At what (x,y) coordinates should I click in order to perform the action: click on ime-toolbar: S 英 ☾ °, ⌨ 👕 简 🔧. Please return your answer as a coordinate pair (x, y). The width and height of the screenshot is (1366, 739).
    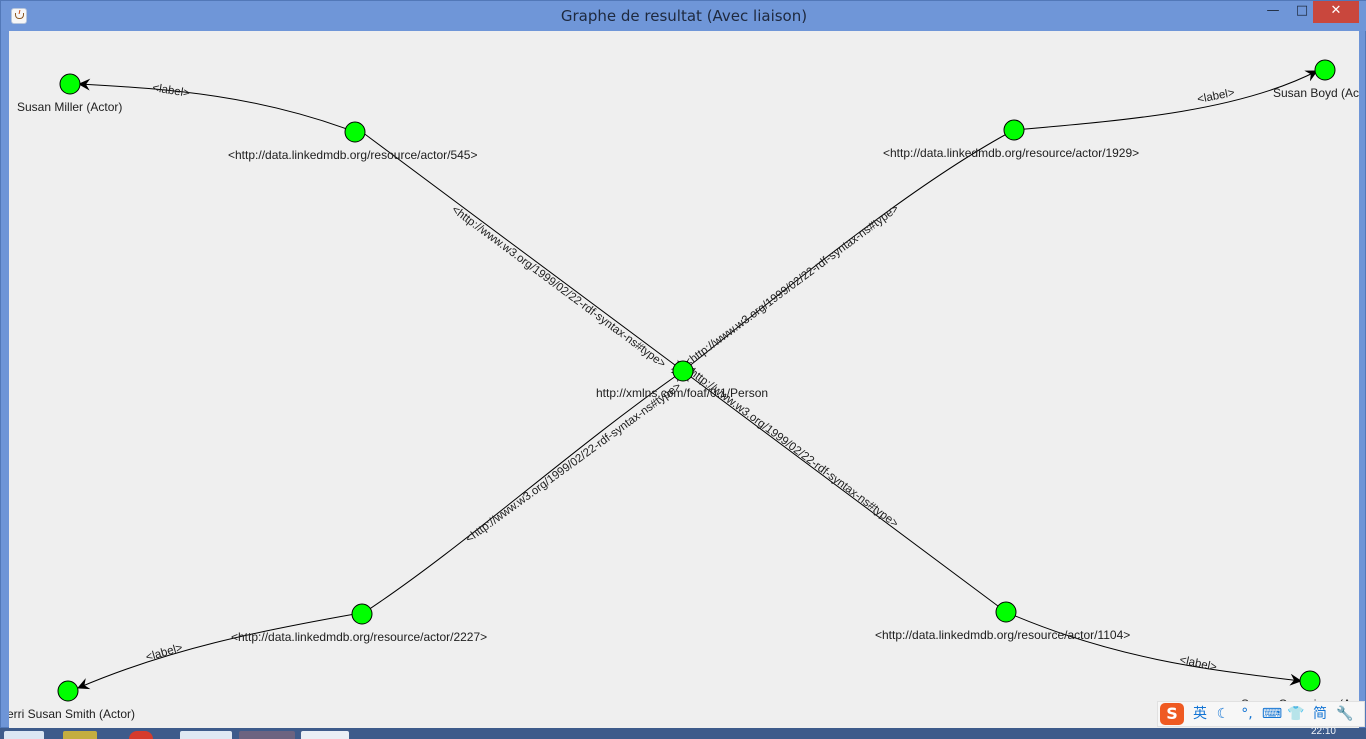
    Looking at the image, I should click on (1261, 714).